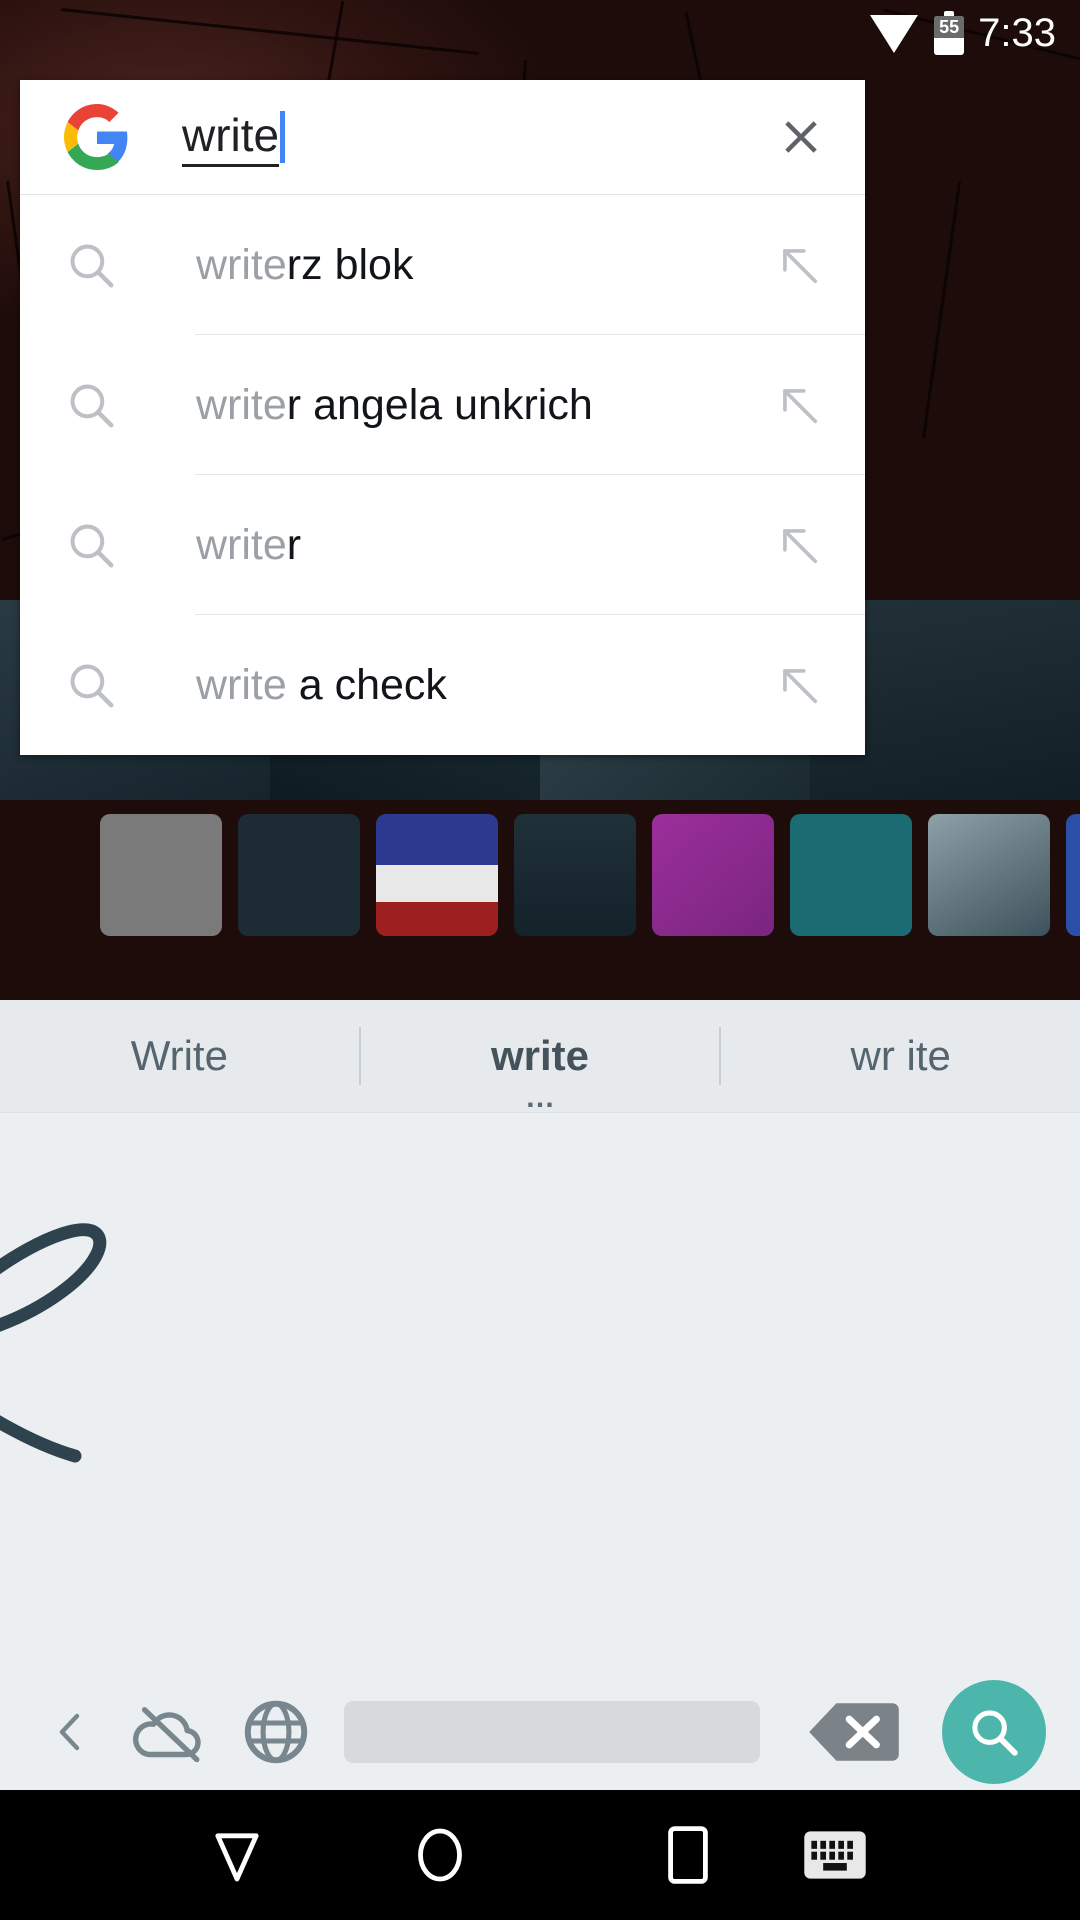 The width and height of the screenshot is (1080, 1920). Describe the element at coordinates (484, 265) in the screenshot. I see `suggestion-label: writerz blok` at that location.